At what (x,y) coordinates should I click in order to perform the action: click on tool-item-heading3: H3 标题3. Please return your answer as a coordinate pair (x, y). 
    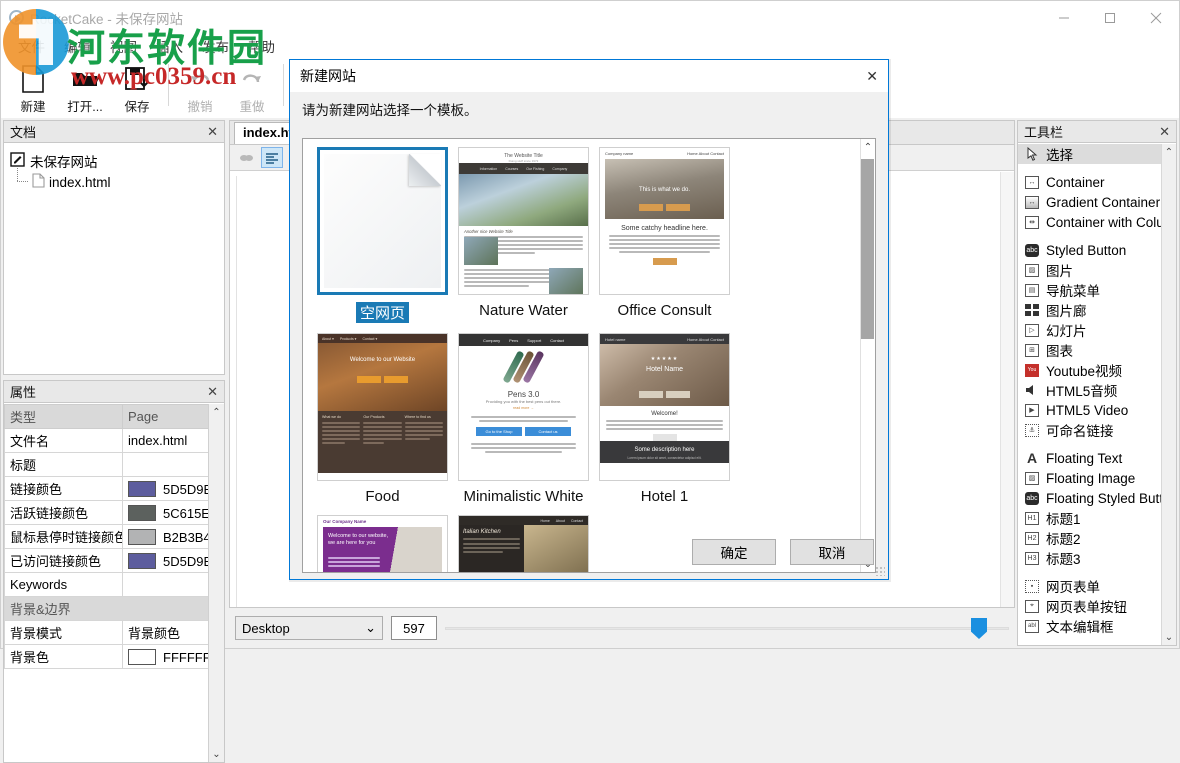
    Looking at the image, I should click on (1097, 558).